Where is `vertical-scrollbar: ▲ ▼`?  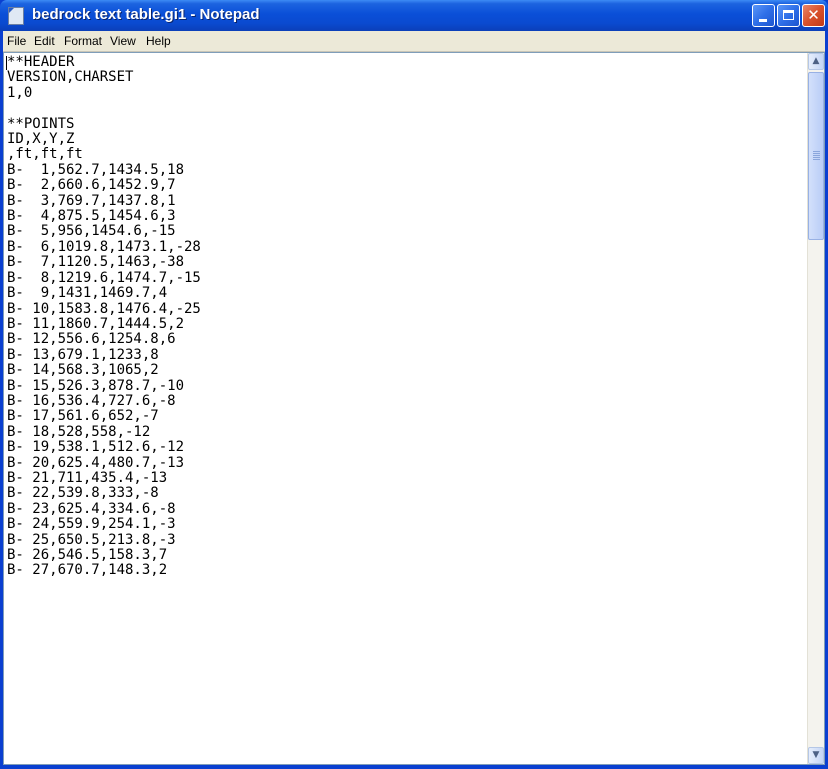
vertical-scrollbar: ▲ ▼ is located at coordinates (815, 408).